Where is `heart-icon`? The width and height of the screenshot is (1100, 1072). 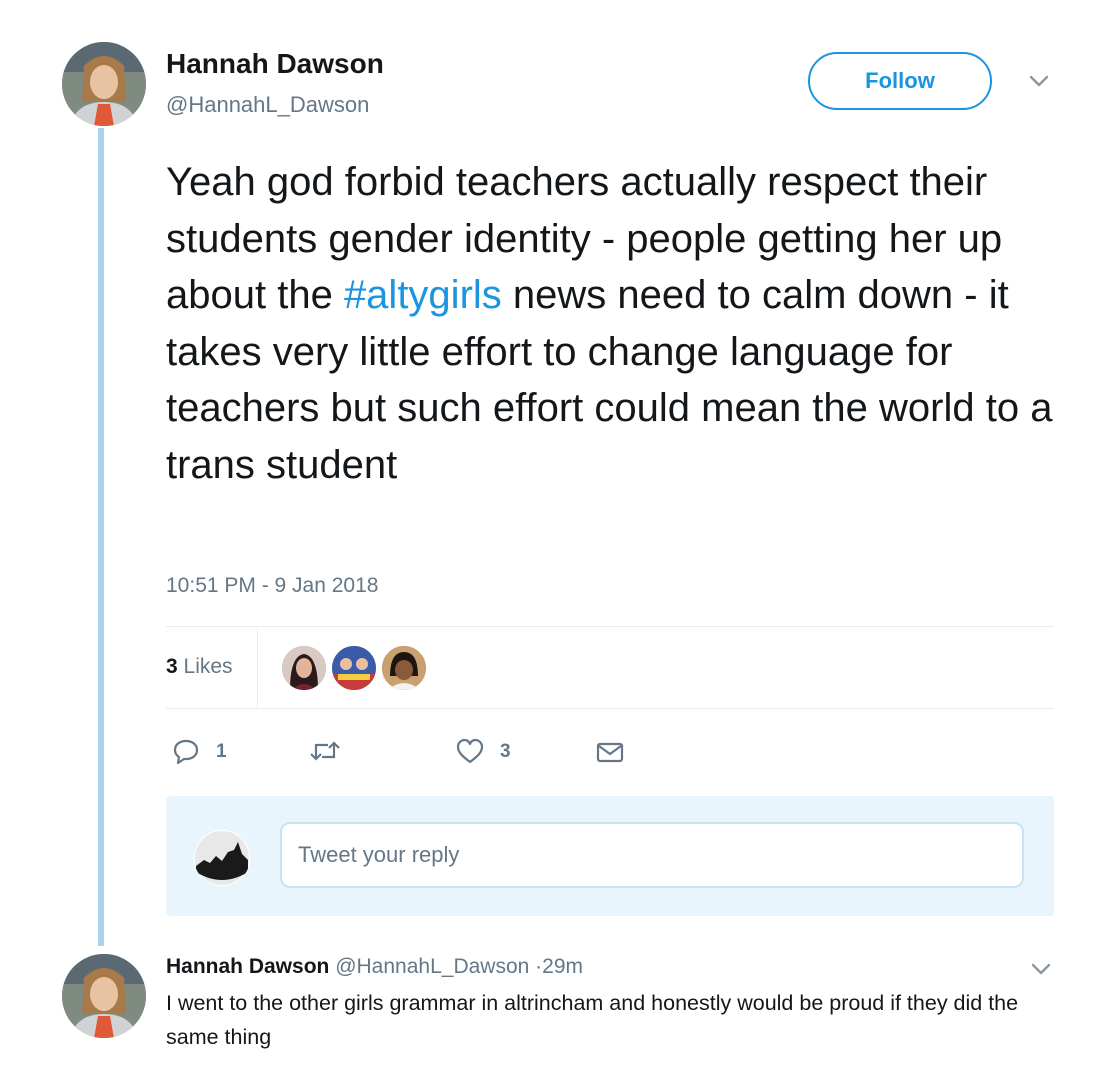
heart-icon is located at coordinates (470, 751).